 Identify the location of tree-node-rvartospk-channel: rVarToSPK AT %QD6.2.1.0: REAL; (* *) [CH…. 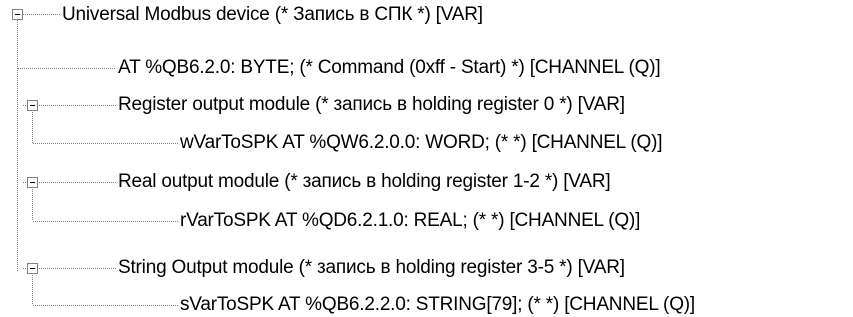
(410, 221).